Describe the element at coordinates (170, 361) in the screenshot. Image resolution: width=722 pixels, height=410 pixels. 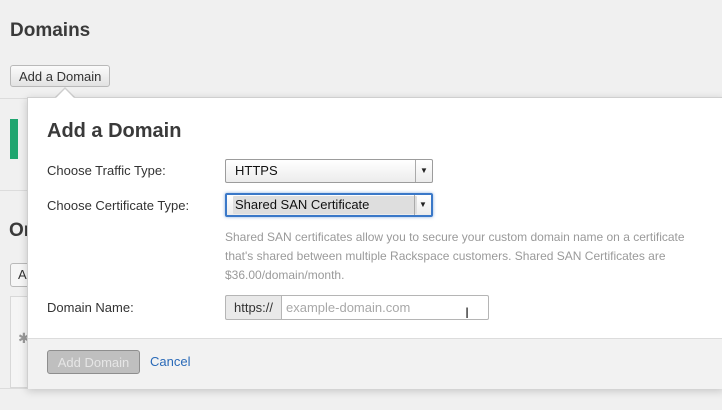
I see `cancel-link: Cancel` at that location.